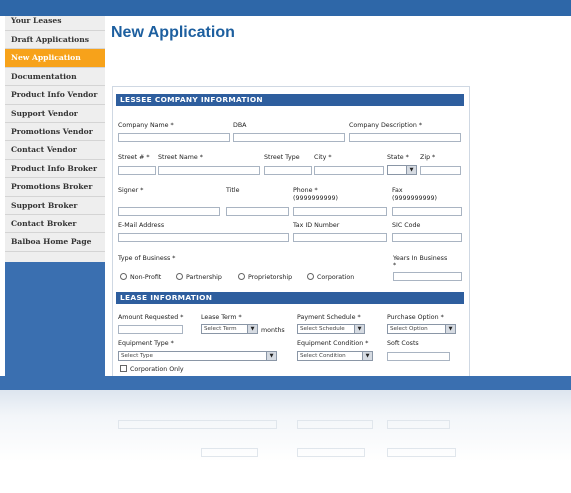 This screenshot has height=493, width=571. What do you see at coordinates (329, 317) in the screenshot?
I see `payment-schedule-label: Payment Schedule *` at bounding box center [329, 317].